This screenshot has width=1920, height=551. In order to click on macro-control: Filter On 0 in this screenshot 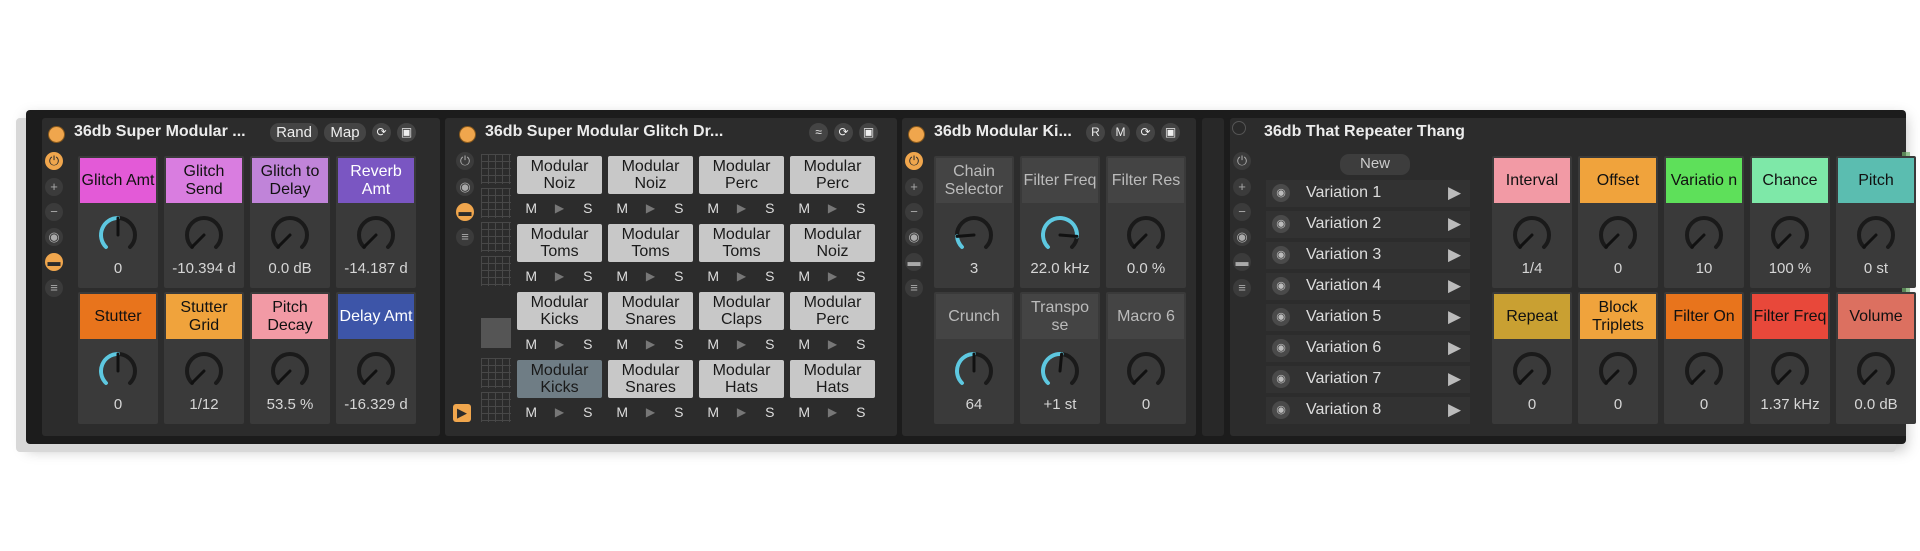, I will do `click(1704, 358)`.